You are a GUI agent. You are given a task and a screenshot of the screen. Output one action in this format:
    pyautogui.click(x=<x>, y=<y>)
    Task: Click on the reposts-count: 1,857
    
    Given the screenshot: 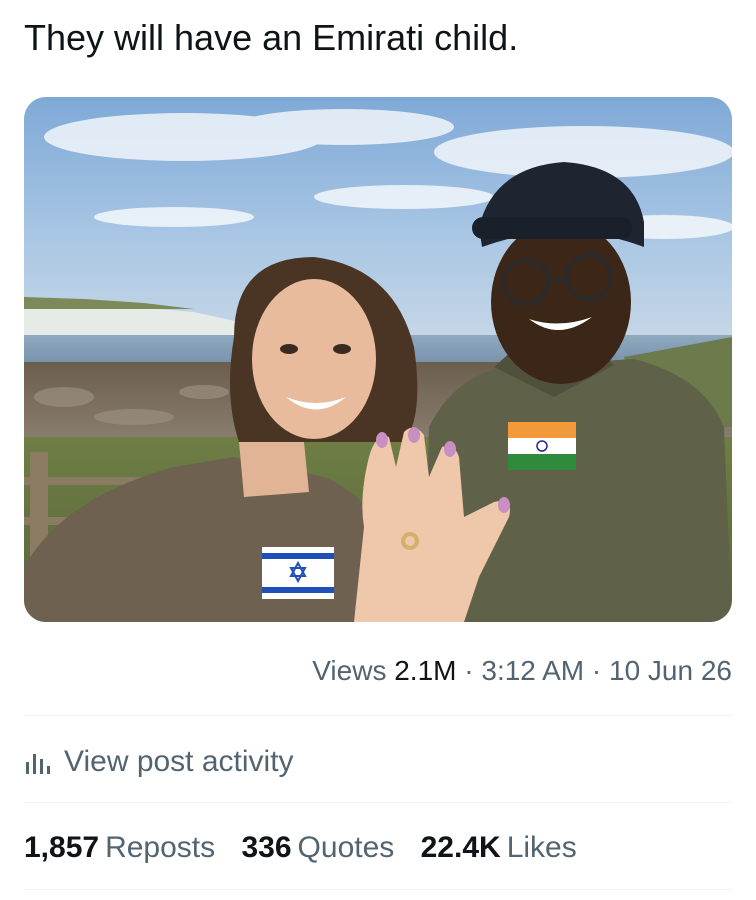 What is the action you would take?
    pyautogui.click(x=62, y=847)
    